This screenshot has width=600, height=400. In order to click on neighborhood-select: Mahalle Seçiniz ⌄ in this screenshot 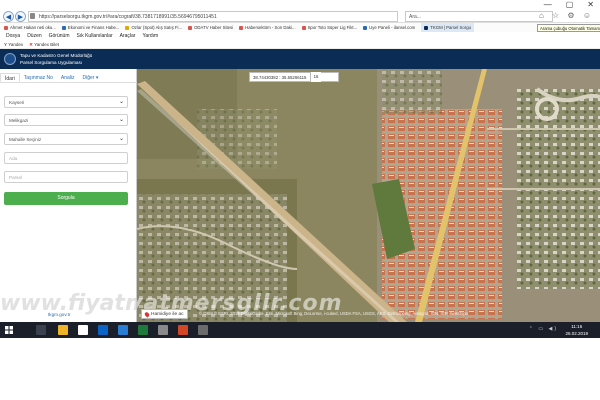, I will do `click(66, 139)`.